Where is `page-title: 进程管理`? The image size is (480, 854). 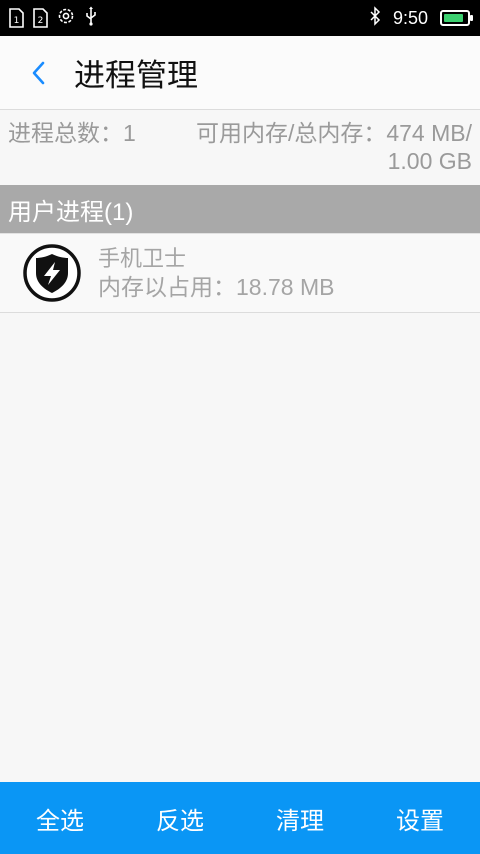
page-title: 进程管理 is located at coordinates (136, 76).